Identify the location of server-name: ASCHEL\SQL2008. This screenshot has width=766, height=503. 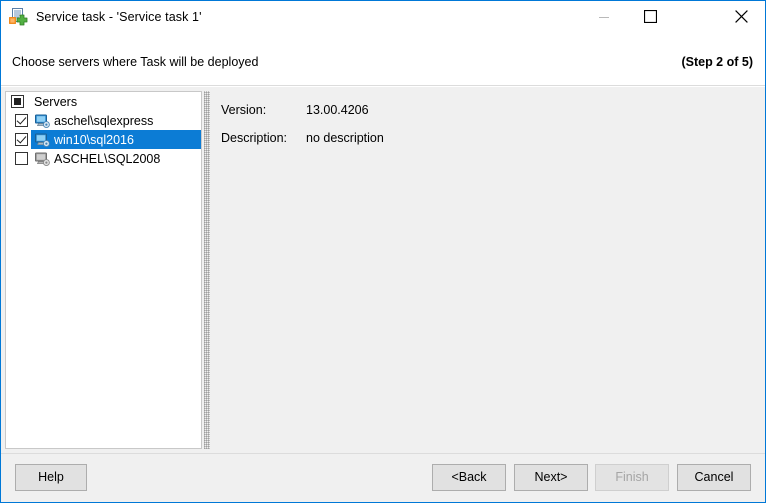
(107, 158).